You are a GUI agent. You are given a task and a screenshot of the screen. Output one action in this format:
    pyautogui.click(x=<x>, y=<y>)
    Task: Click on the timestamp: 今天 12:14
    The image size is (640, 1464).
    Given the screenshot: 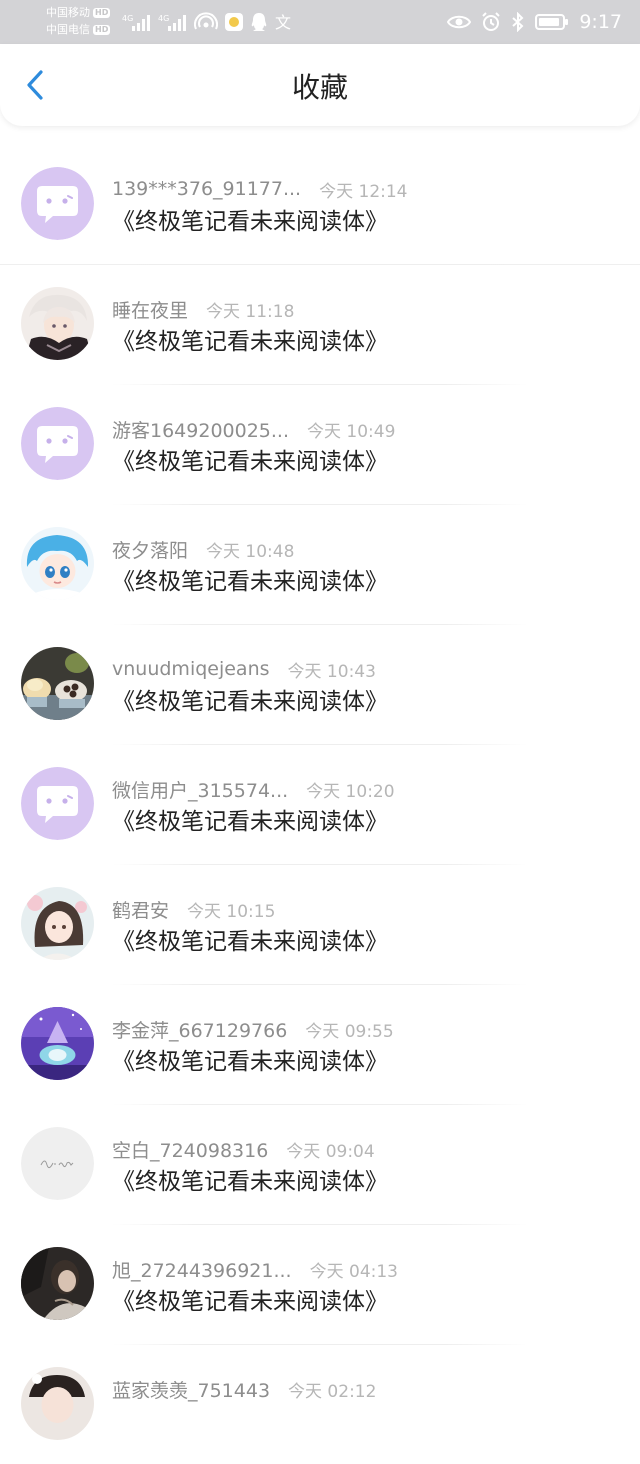 What is the action you would take?
    pyautogui.click(x=363, y=191)
    